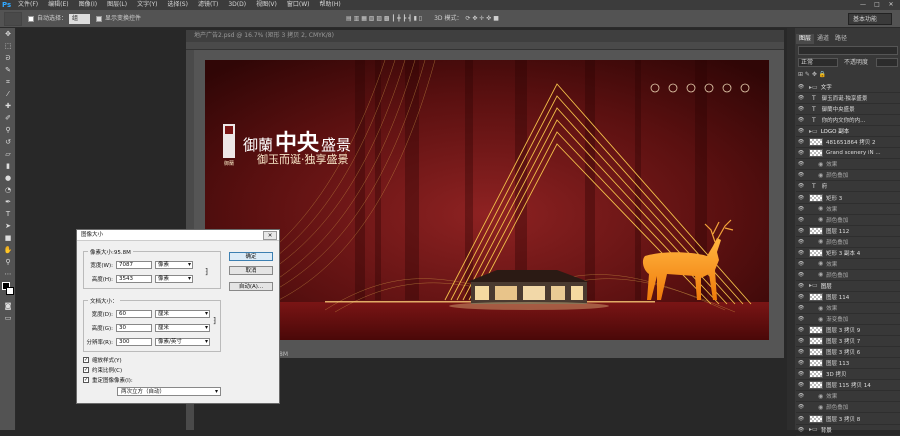 This screenshot has height=436, width=900. I want to click on menu-item: 图像(I), so click(88, 5).